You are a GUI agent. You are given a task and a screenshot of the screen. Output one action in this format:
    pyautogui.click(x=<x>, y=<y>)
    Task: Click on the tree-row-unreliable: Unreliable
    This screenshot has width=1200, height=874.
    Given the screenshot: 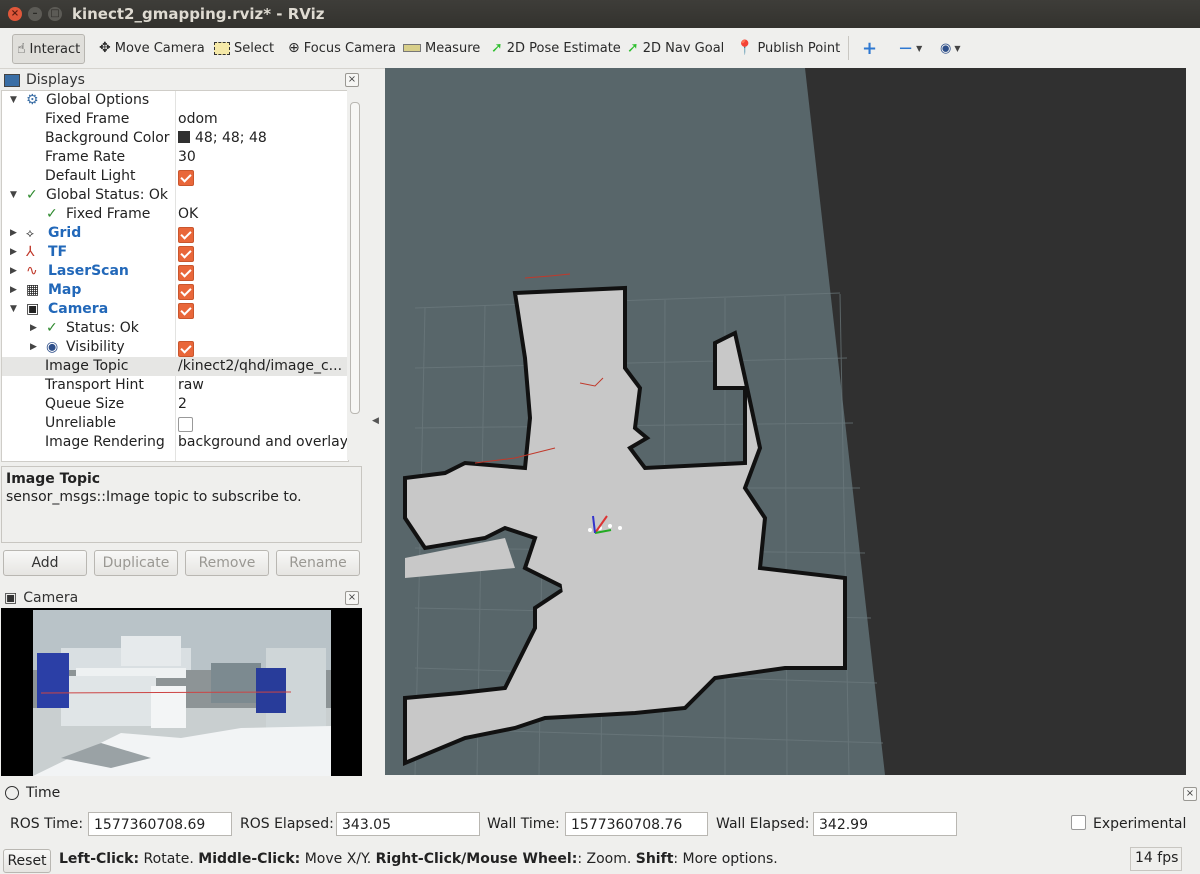 What is the action you would take?
    pyautogui.click(x=175, y=423)
    